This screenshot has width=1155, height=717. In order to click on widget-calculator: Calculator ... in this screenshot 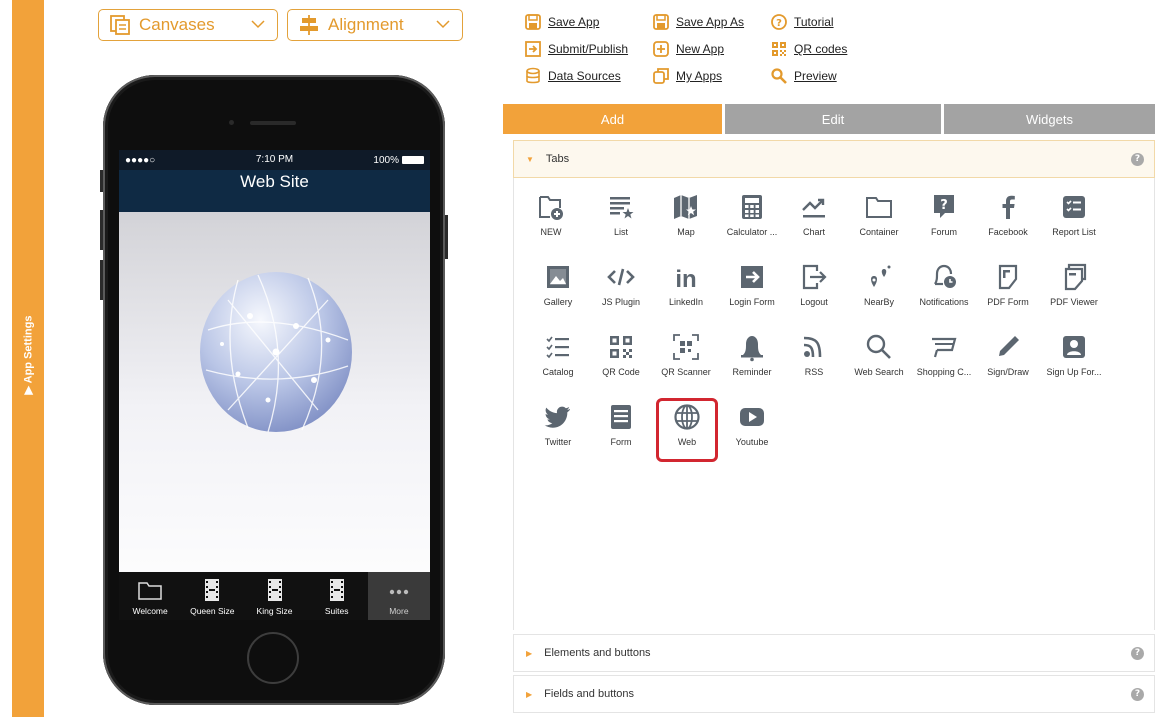, I will do `click(752, 218)`.